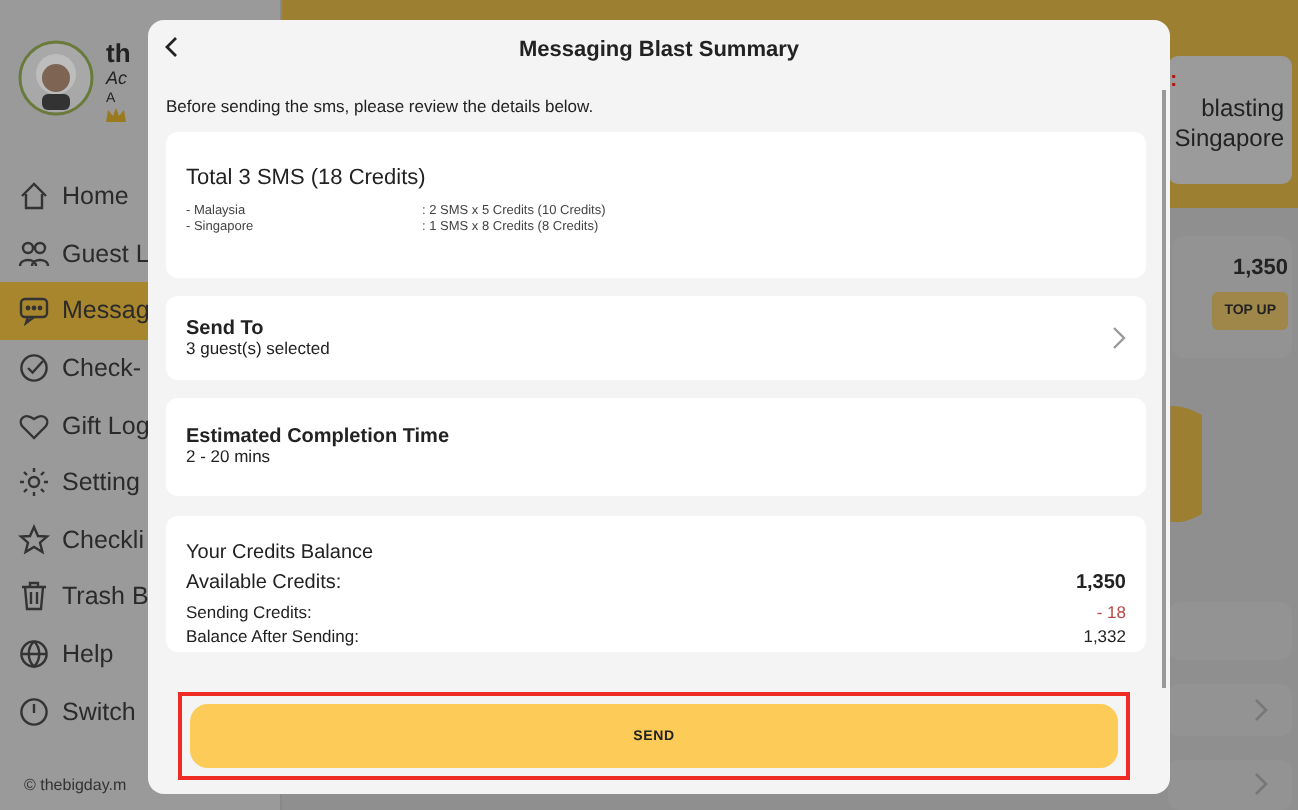 The width and height of the screenshot is (1298, 810). I want to click on avatar-icon, so click(56, 78).